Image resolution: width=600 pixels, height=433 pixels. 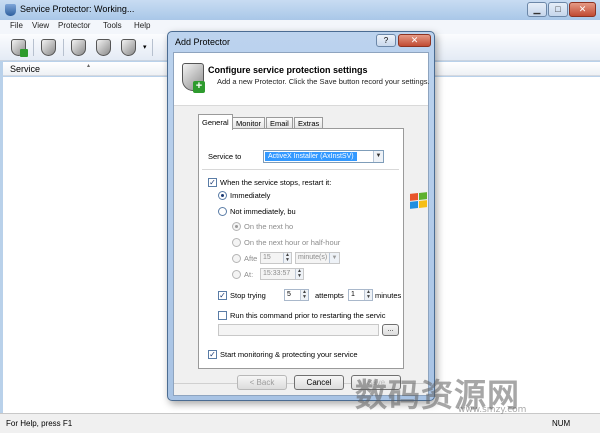 I want to click on start-monitoring-checkbox: ✓, so click(x=212, y=354).